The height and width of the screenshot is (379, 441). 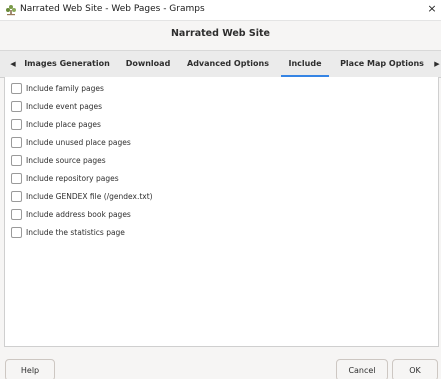 I want to click on option-include-gendex-file: Include GENDEX file (/gendex.txt), so click(x=82, y=196).